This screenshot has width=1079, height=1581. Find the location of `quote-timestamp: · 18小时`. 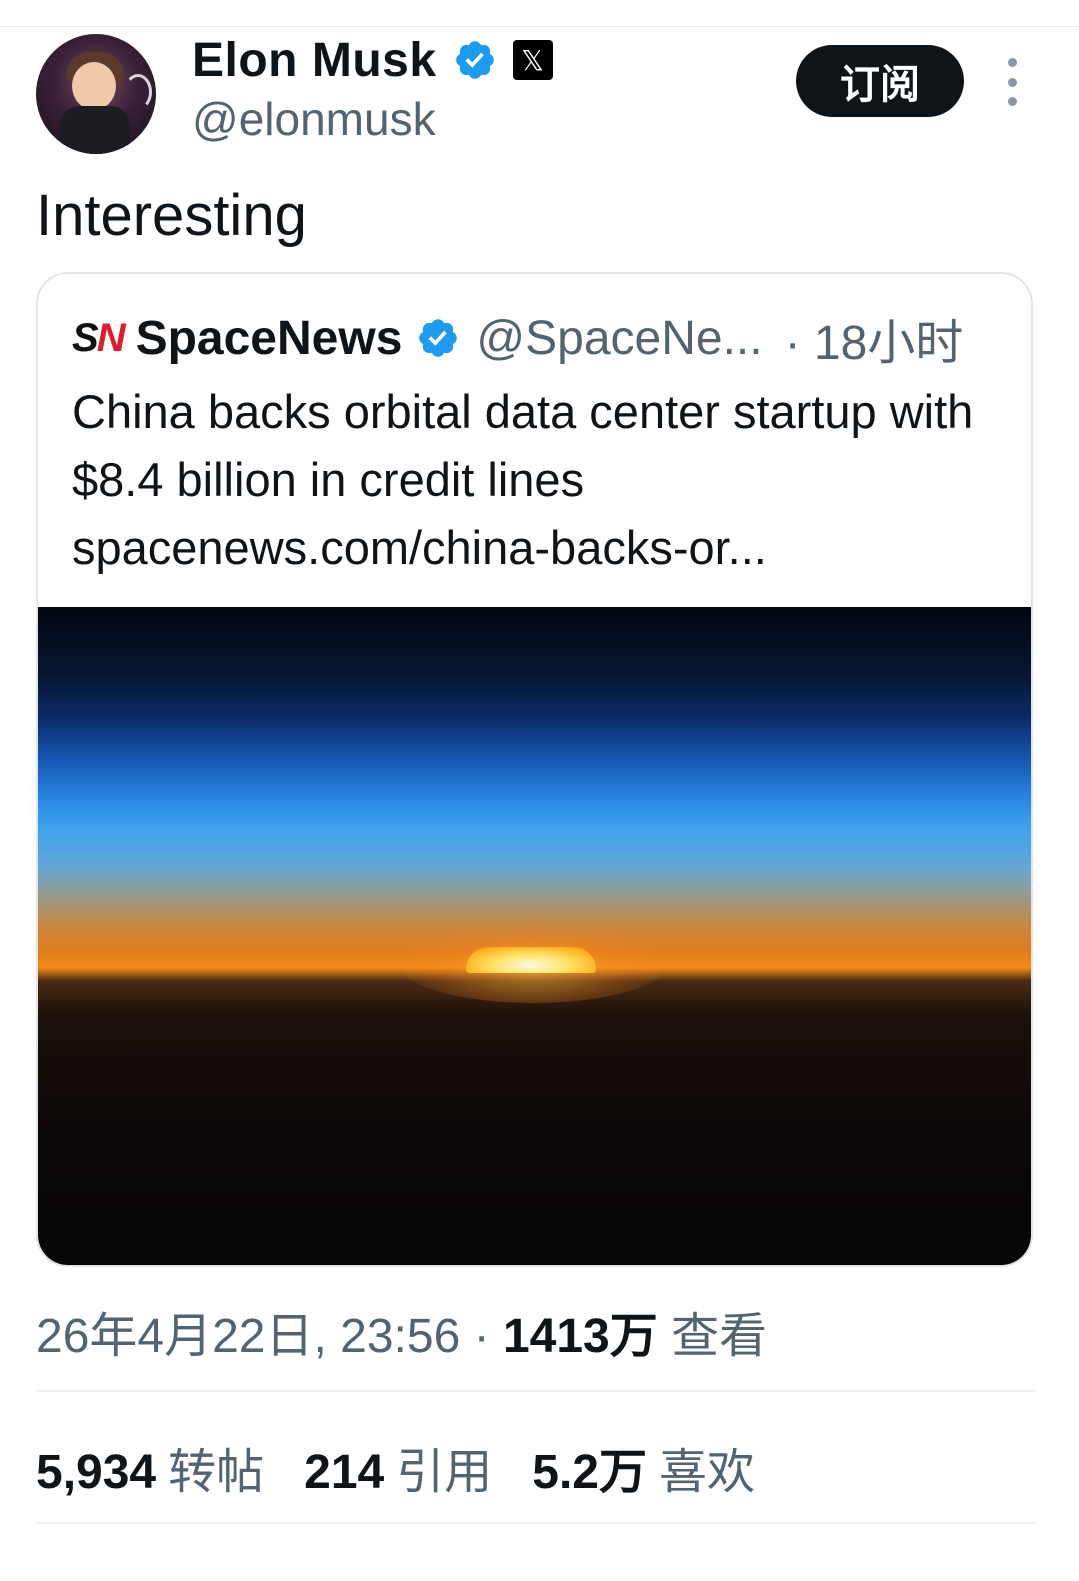

quote-timestamp: · 18小时 is located at coordinates (874, 343).